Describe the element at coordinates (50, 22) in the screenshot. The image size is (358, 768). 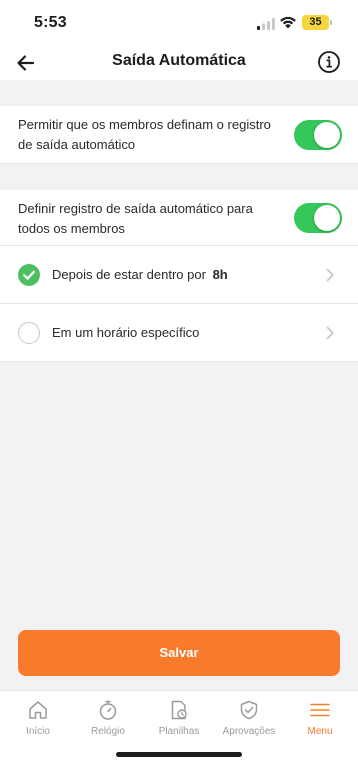
I see `status-time: 5:53` at that location.